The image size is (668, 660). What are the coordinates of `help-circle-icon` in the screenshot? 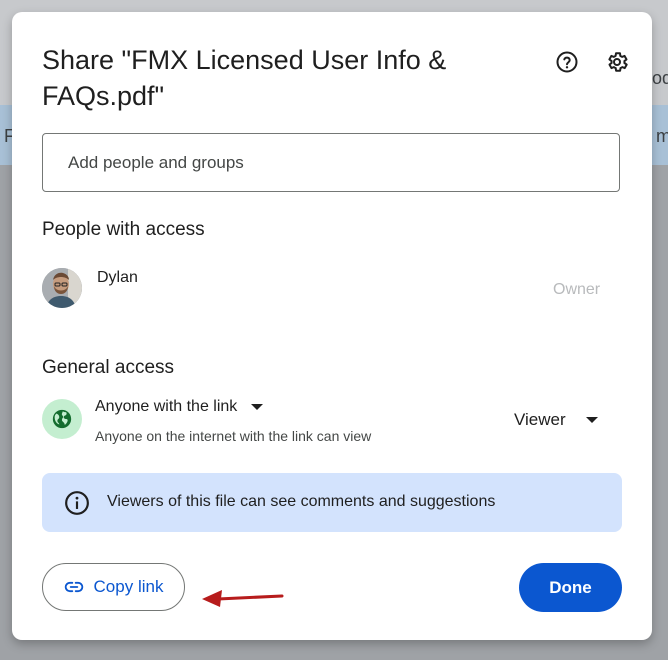 It's located at (567, 62).